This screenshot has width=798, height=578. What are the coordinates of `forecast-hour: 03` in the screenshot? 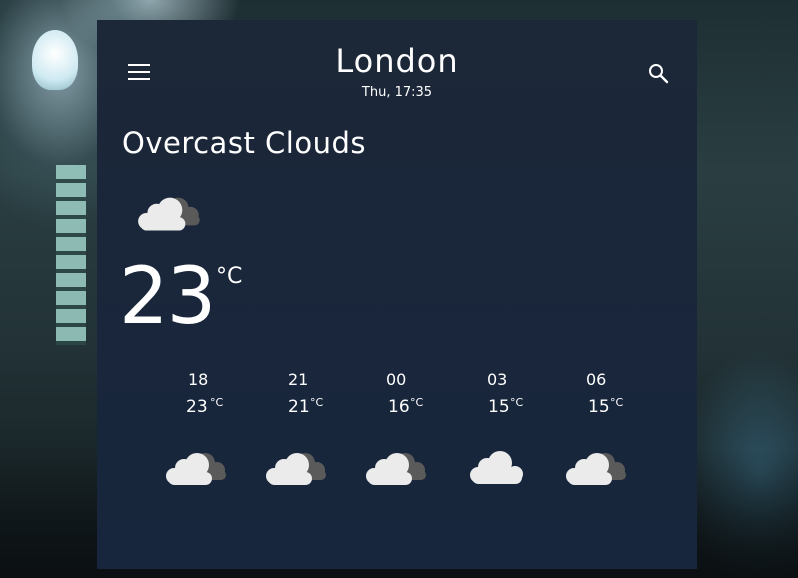 It's located at (497, 379).